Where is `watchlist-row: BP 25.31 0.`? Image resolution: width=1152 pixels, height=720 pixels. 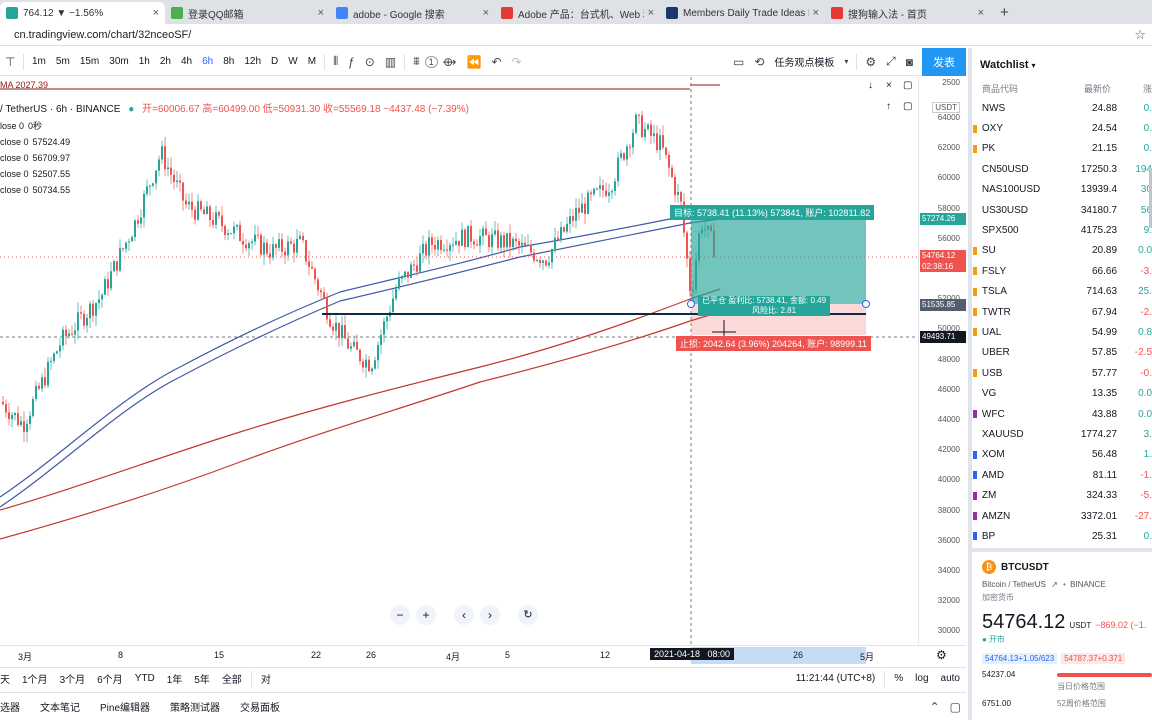 watchlist-row: BP 25.31 0. is located at coordinates (1062, 536).